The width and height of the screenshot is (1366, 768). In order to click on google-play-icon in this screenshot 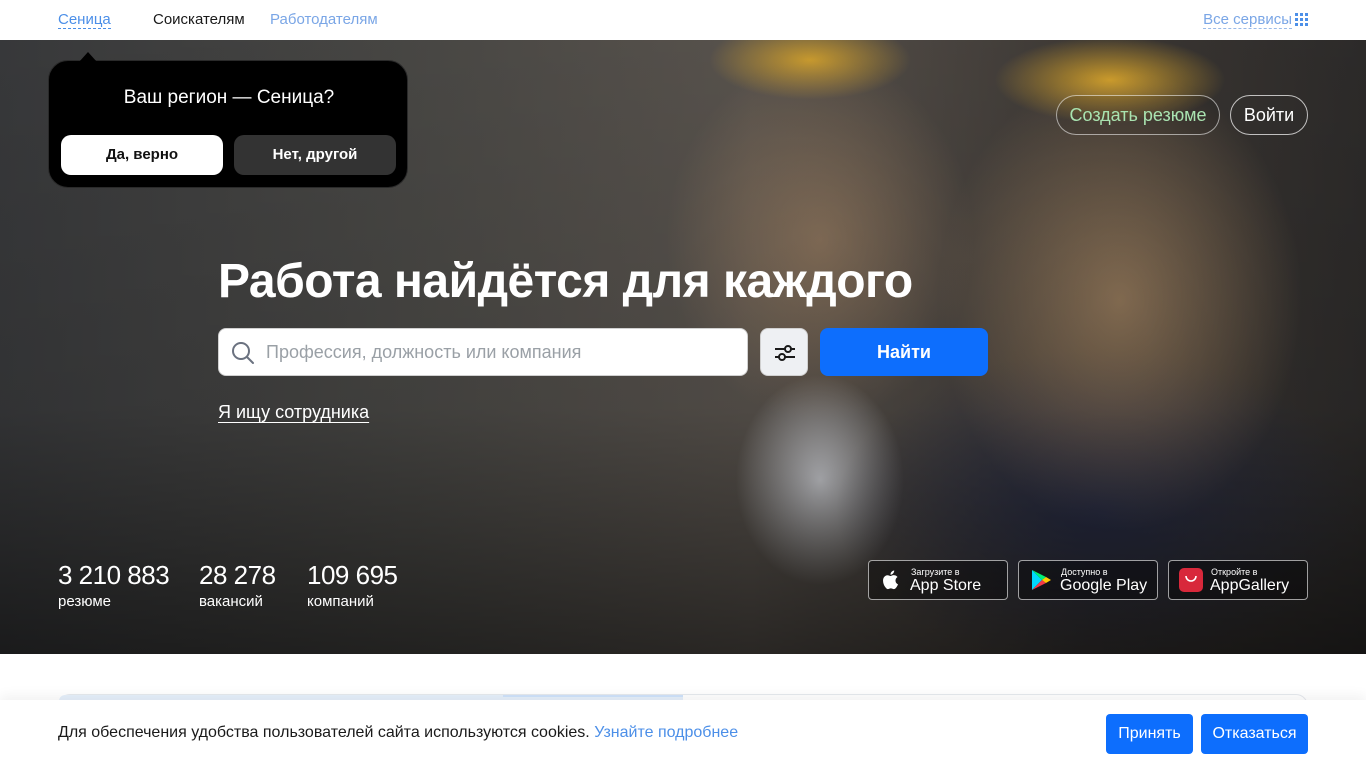, I will do `click(1041, 580)`.